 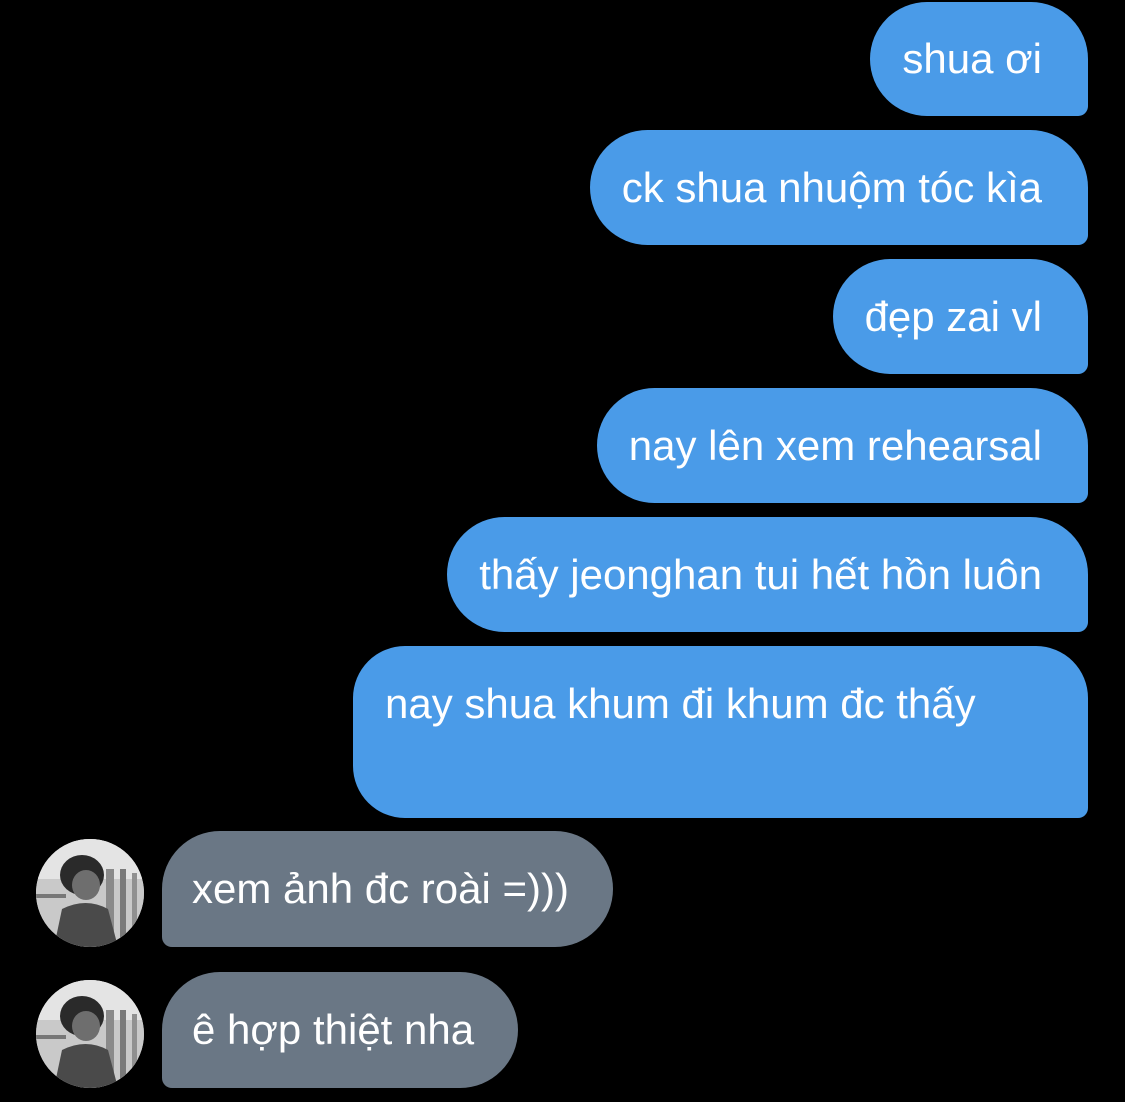 I want to click on message-text: xem ảnh đc roài =))), so click(x=380, y=888).